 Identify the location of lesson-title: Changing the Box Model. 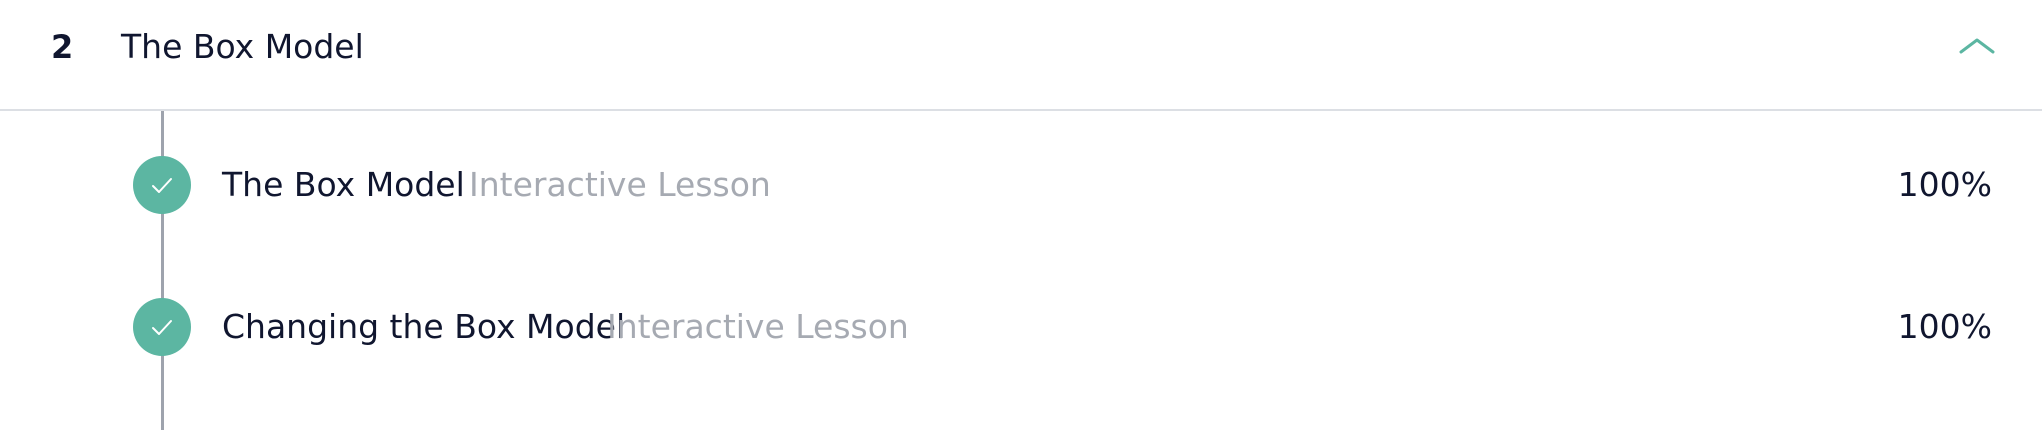
(423, 327).